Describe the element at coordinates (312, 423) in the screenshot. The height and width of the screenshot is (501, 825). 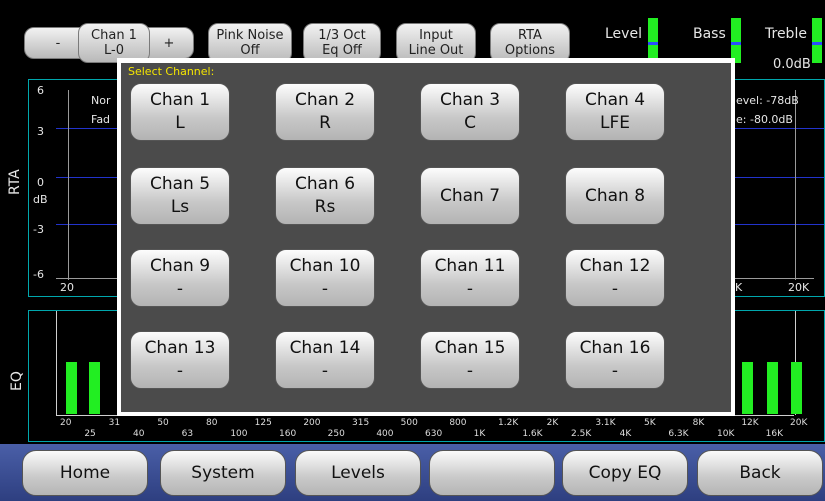
I see `eq-freq-label: 200` at that location.